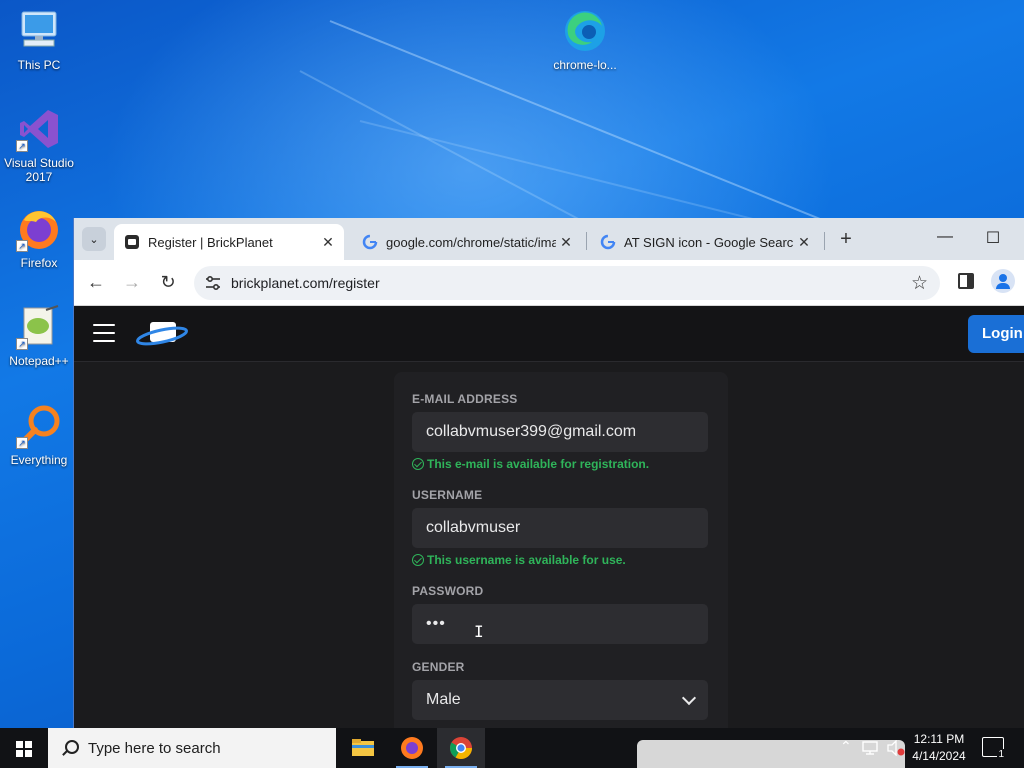 Image resolution: width=1024 pixels, height=768 pixels. I want to click on taskbar-search-box: Type here to search, so click(192, 748).